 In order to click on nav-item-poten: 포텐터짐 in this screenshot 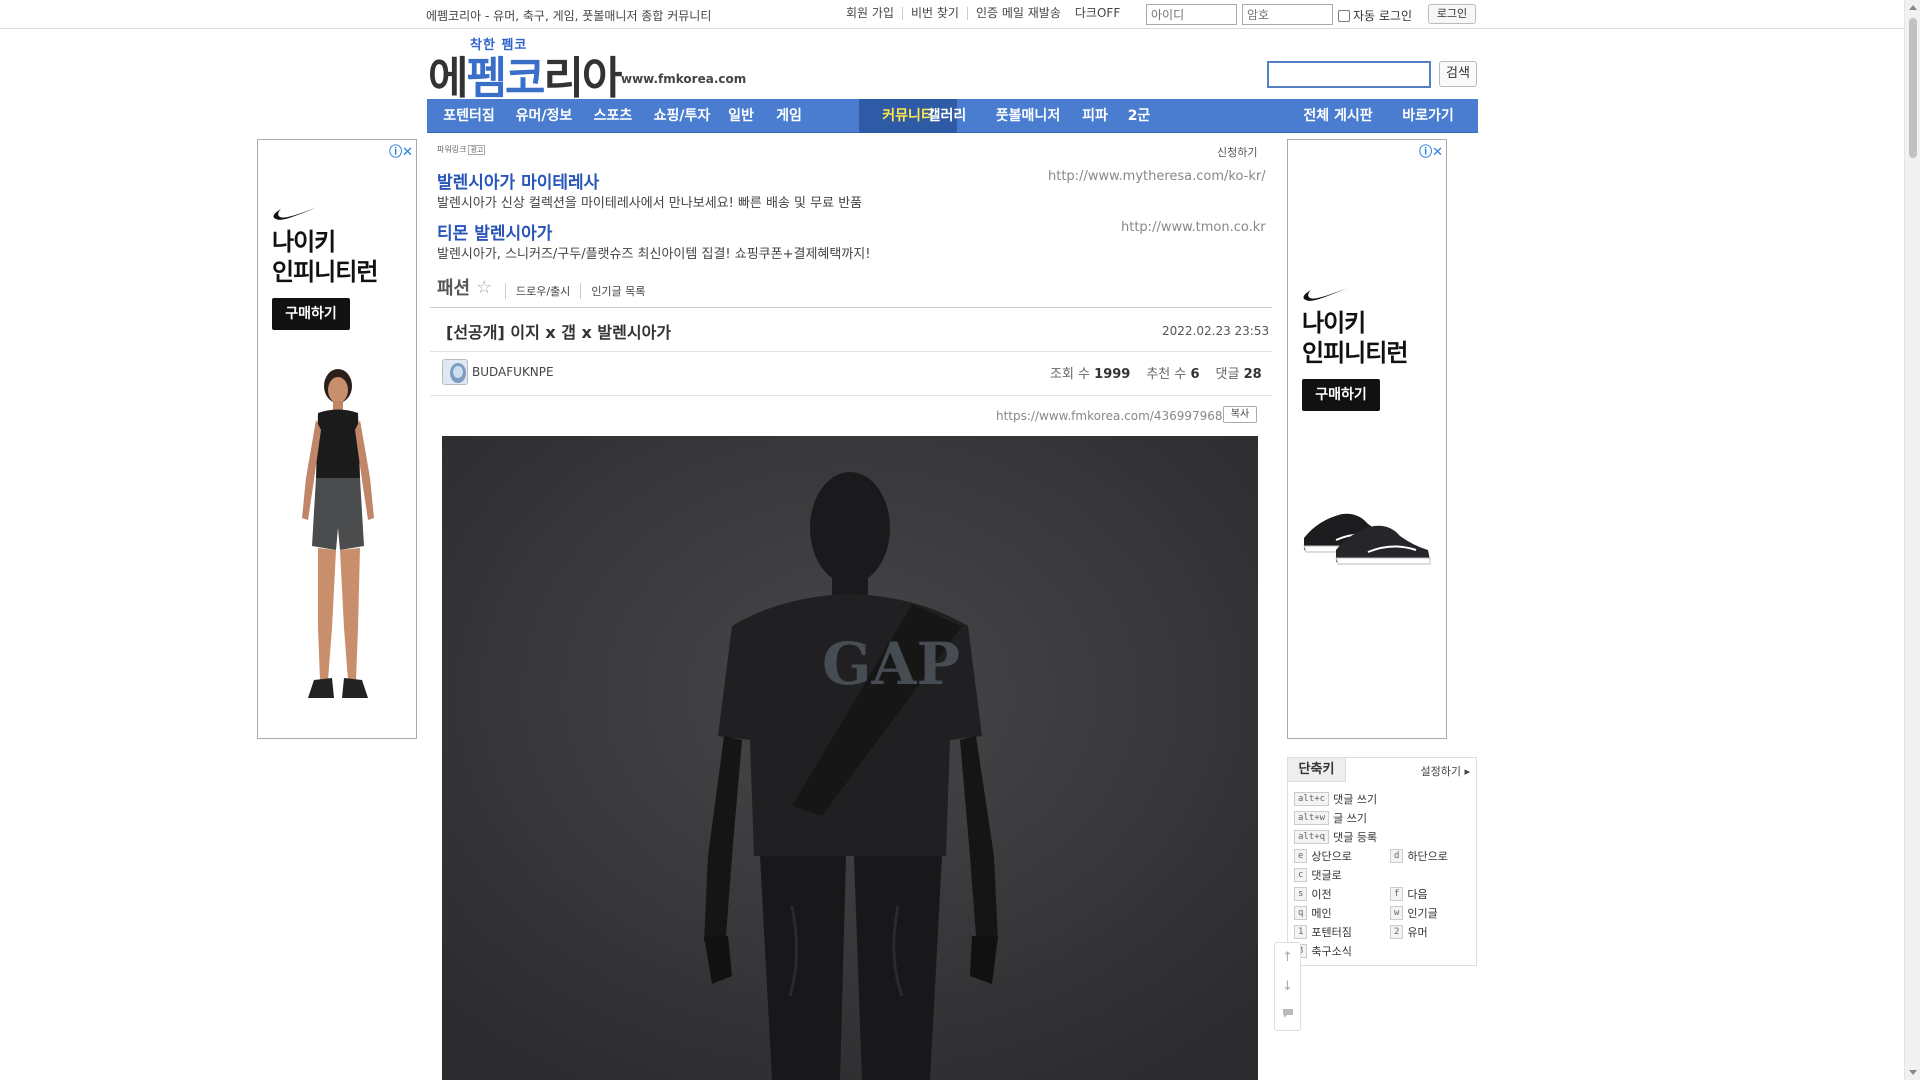, I will do `click(469, 116)`.